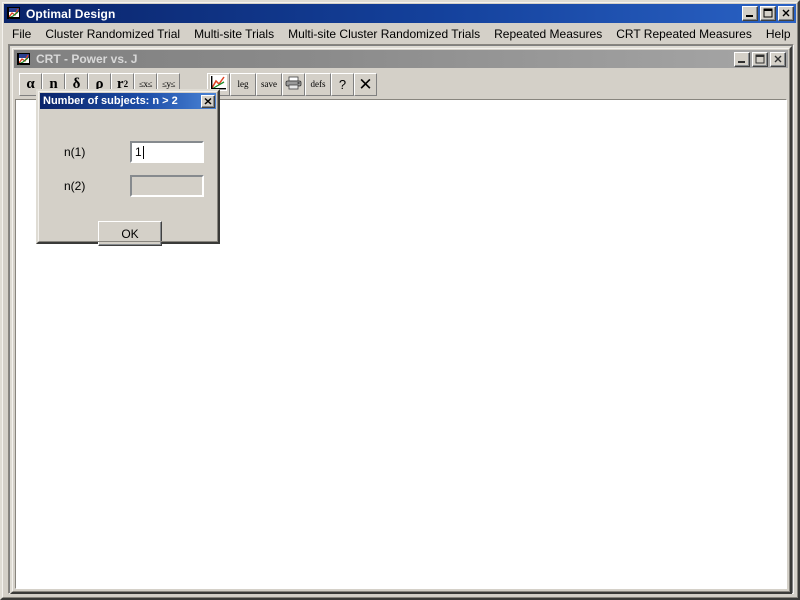 The height and width of the screenshot is (600, 800). Describe the element at coordinates (110, 101) in the screenshot. I see `dialog-title: Number of subjects: n > 2` at that location.